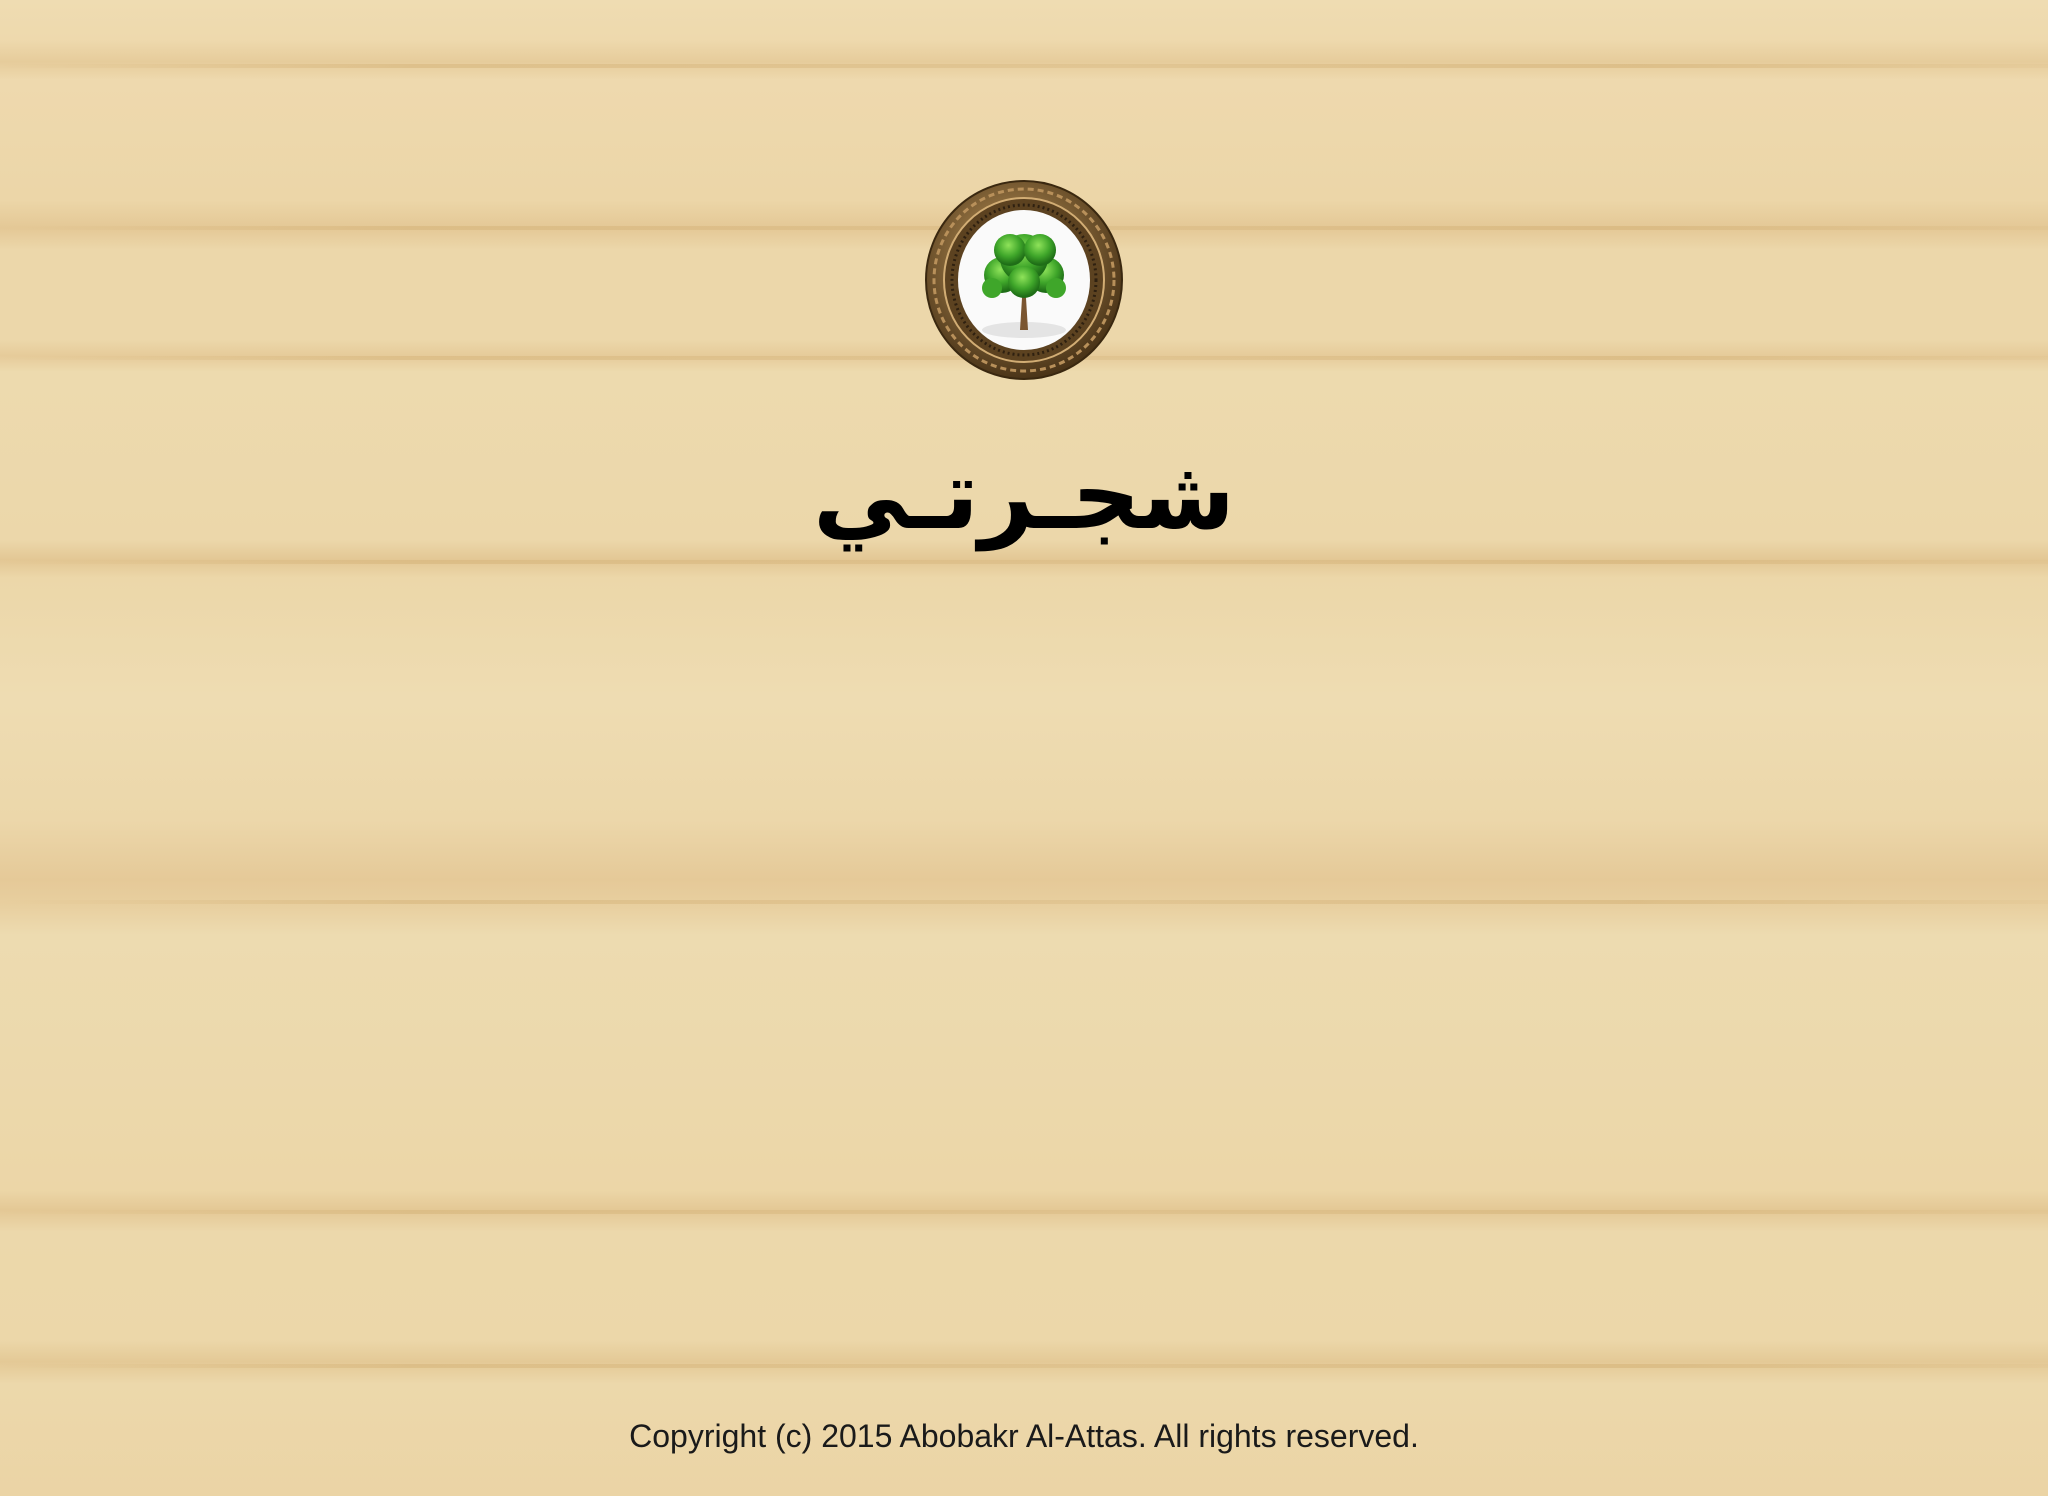  Describe the element at coordinates (1024, 280) in the screenshot. I see `tree-logo-icon` at that location.